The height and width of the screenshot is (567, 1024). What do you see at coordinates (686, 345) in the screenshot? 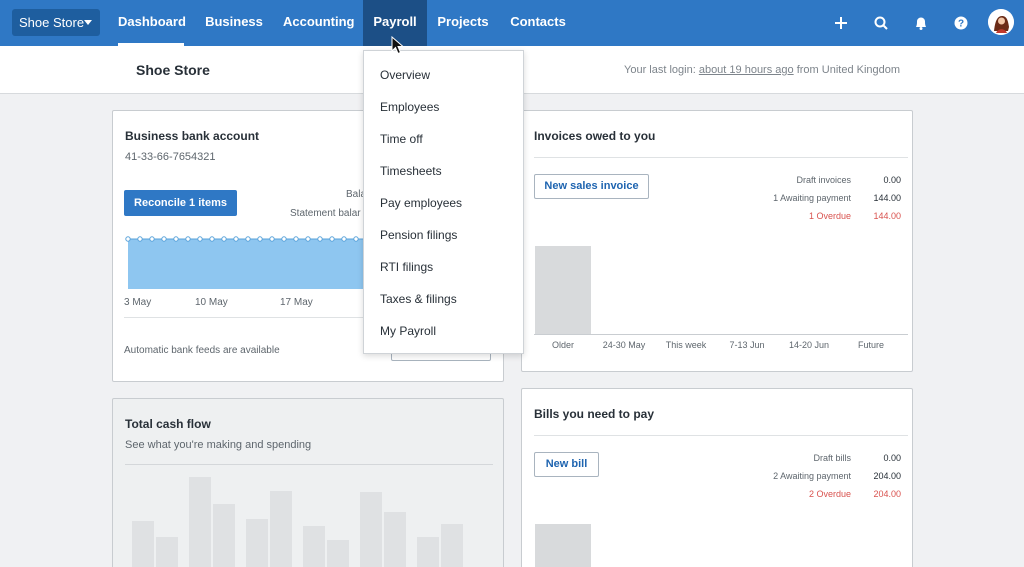
I see `invoice-x-label-3: This week` at bounding box center [686, 345].